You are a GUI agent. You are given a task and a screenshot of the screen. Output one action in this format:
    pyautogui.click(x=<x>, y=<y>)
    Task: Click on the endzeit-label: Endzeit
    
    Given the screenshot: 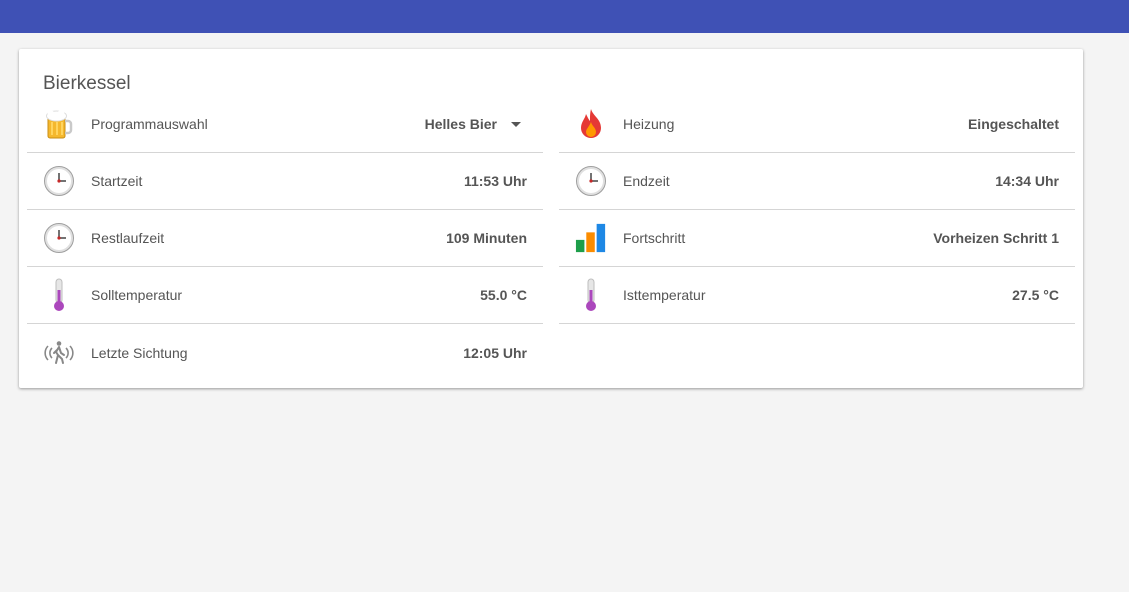 What is the action you would take?
    pyautogui.click(x=646, y=181)
    